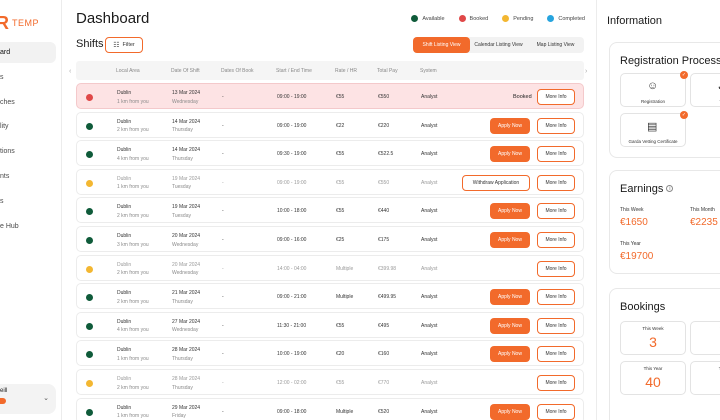  Describe the element at coordinates (186, 207) in the screenshot. I see `shift-date: 19 Mar 2024` at that location.